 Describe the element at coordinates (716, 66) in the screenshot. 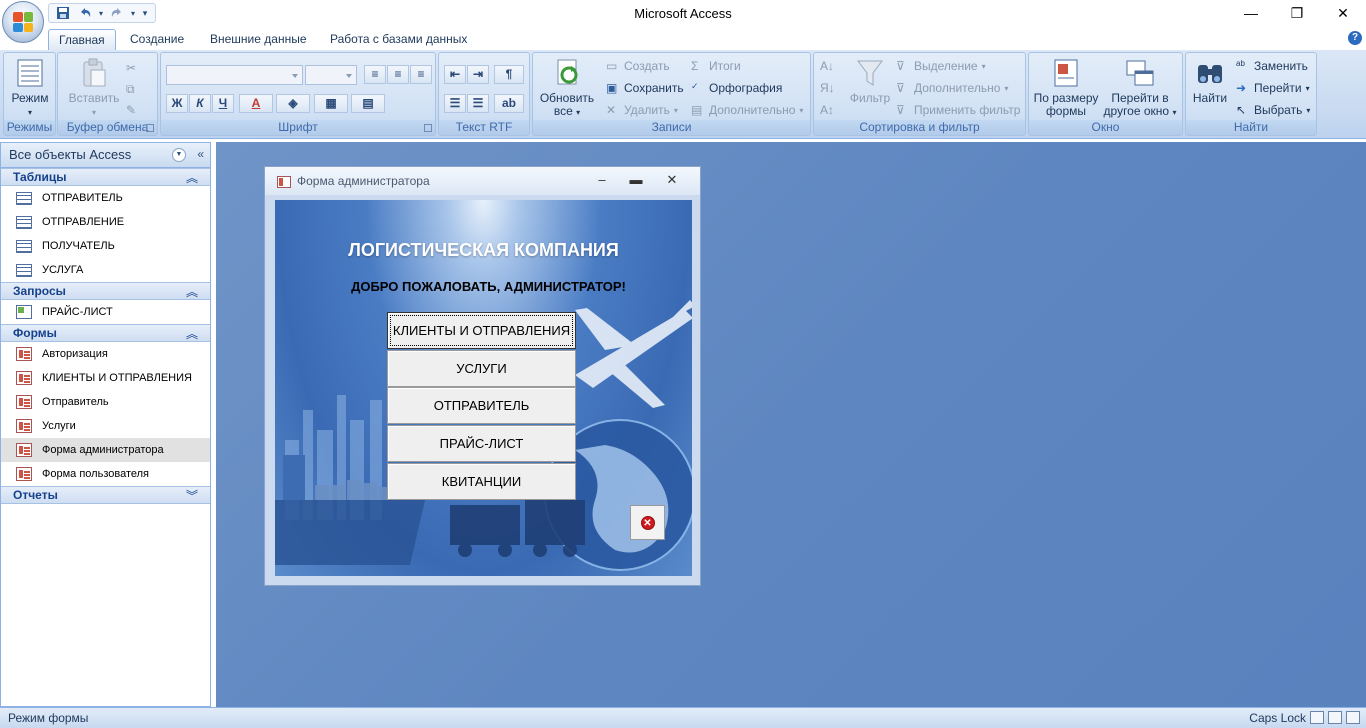

I see `totals-button: Σ Итоги` at that location.